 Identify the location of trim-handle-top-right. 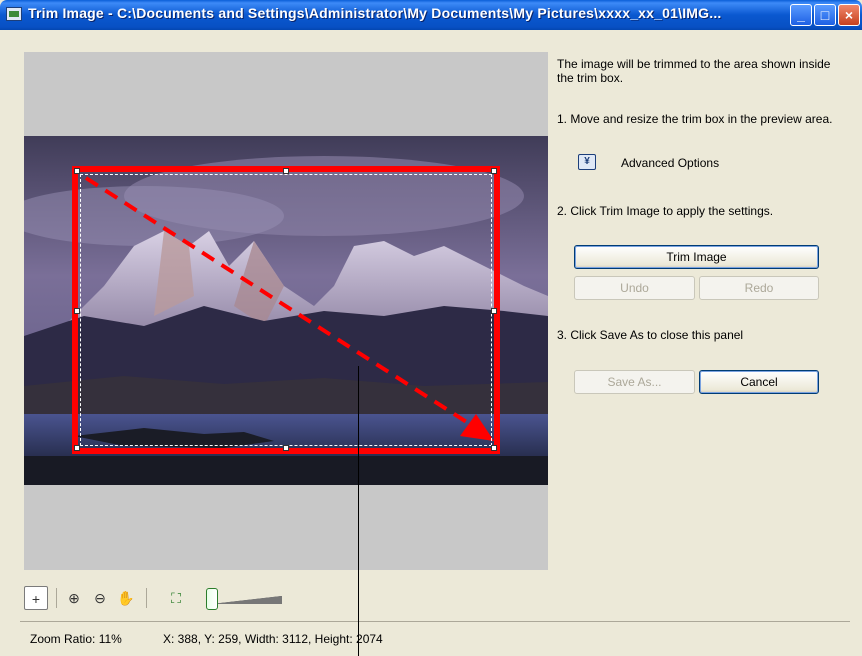
(494, 171).